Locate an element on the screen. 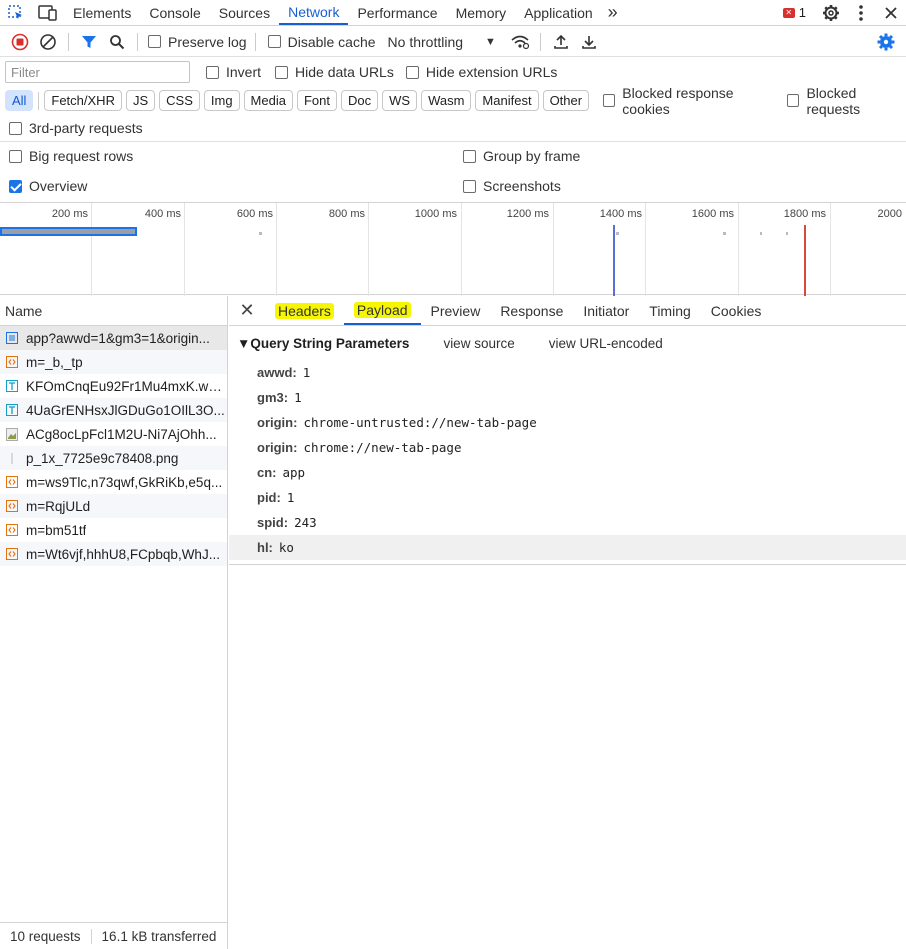 The image size is (906, 949). tab-sources: Sources is located at coordinates (244, 12).